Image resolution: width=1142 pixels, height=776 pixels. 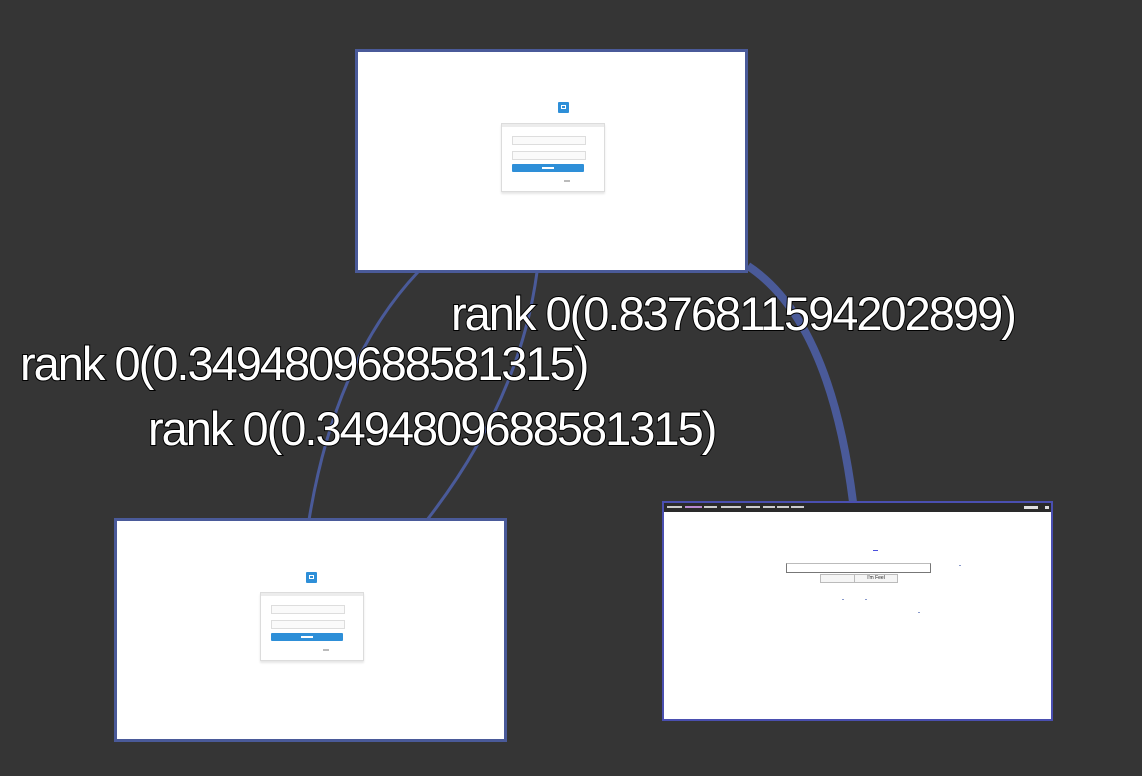 What do you see at coordinates (1047, 507) in the screenshot?
I see `settings-icon` at bounding box center [1047, 507].